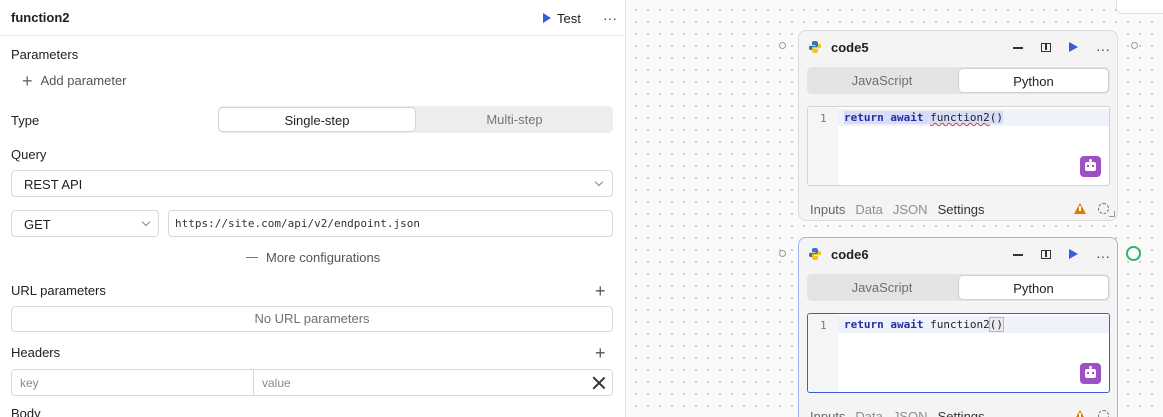  Describe the element at coordinates (37, 224) in the screenshot. I see `http-method-value: GET` at that location.